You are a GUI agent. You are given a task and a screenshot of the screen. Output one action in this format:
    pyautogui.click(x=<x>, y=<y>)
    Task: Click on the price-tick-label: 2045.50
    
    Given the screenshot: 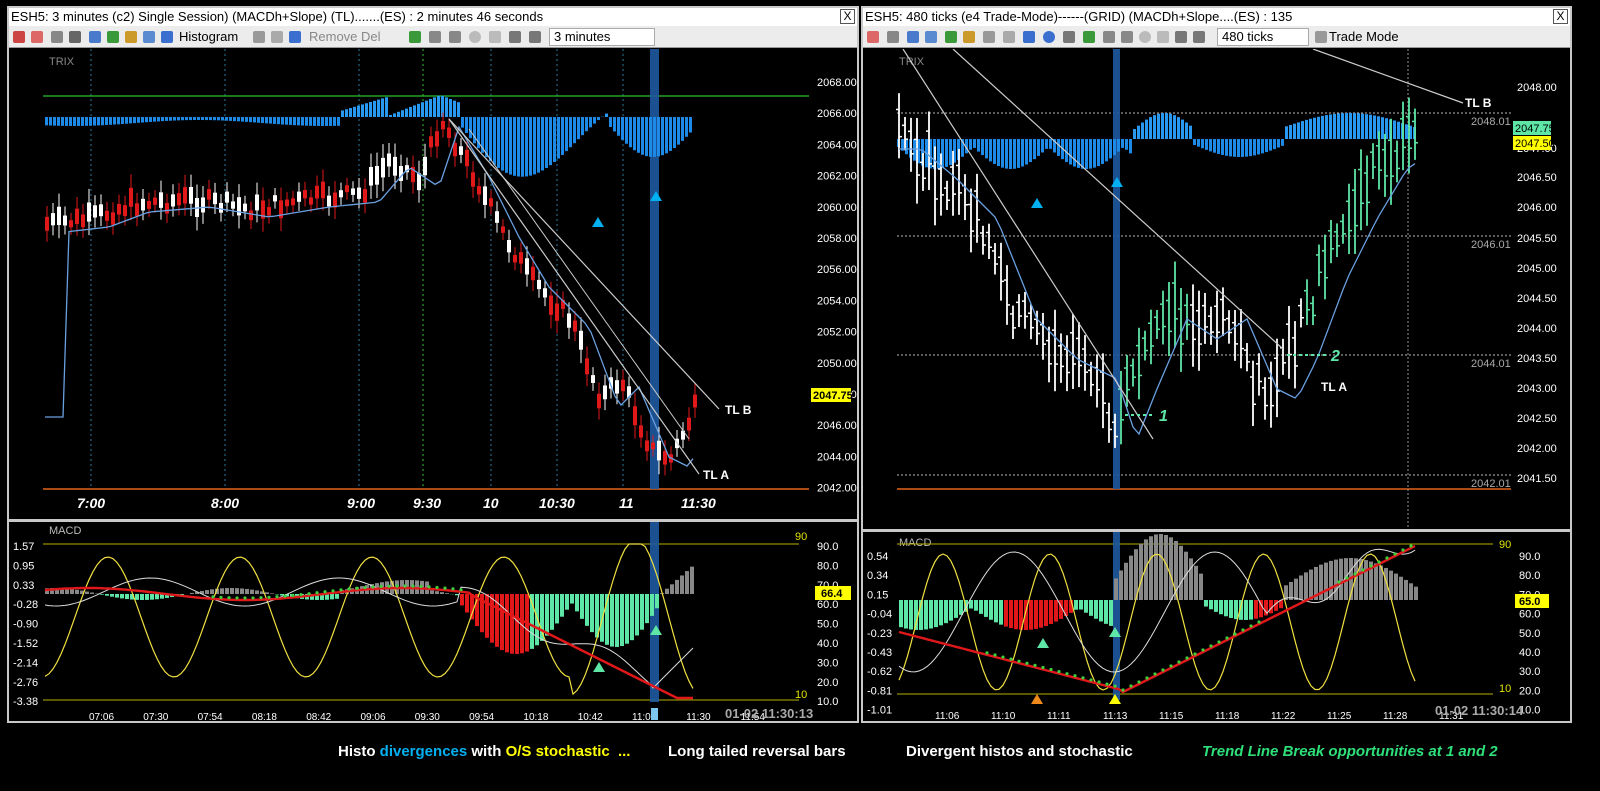 What is the action you would take?
    pyautogui.click(x=1537, y=239)
    